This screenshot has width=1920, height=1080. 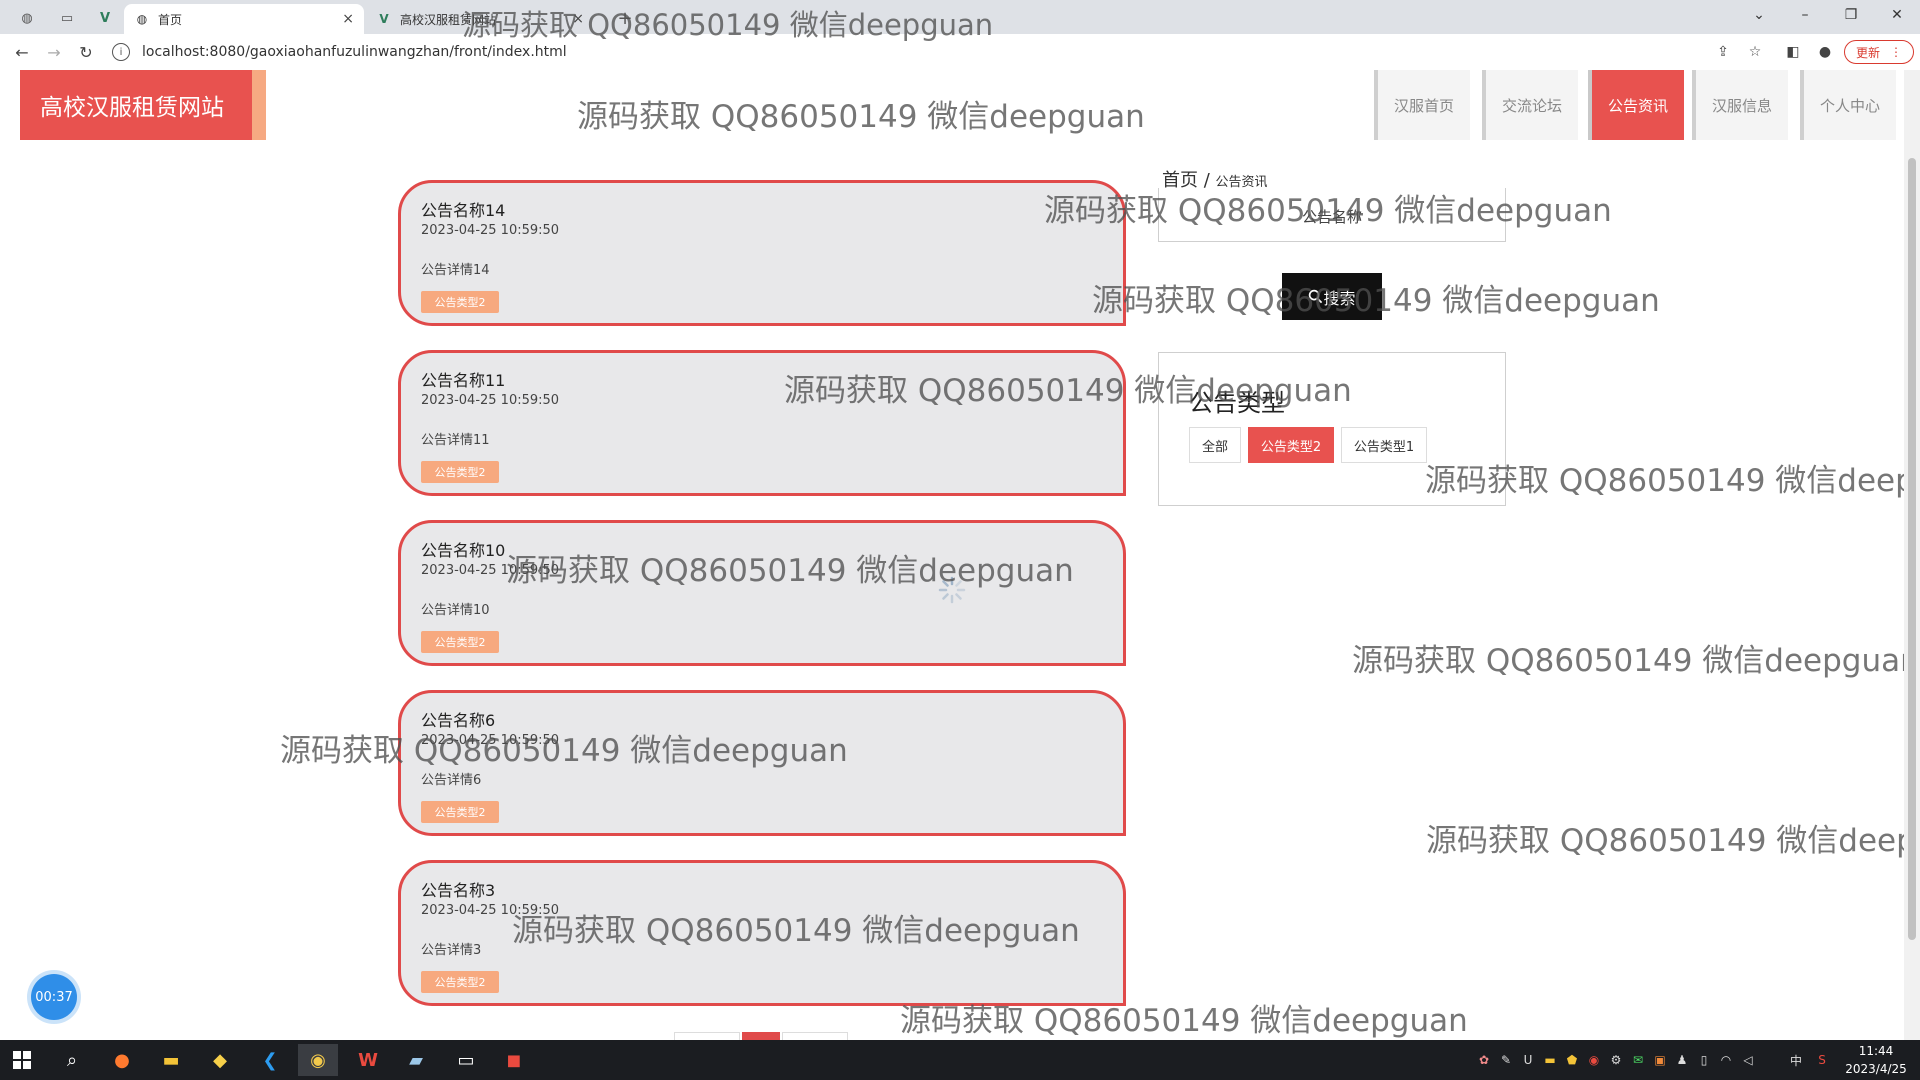 What do you see at coordinates (463, 380) in the screenshot?
I see `notice-title: 公告名称11` at bounding box center [463, 380].